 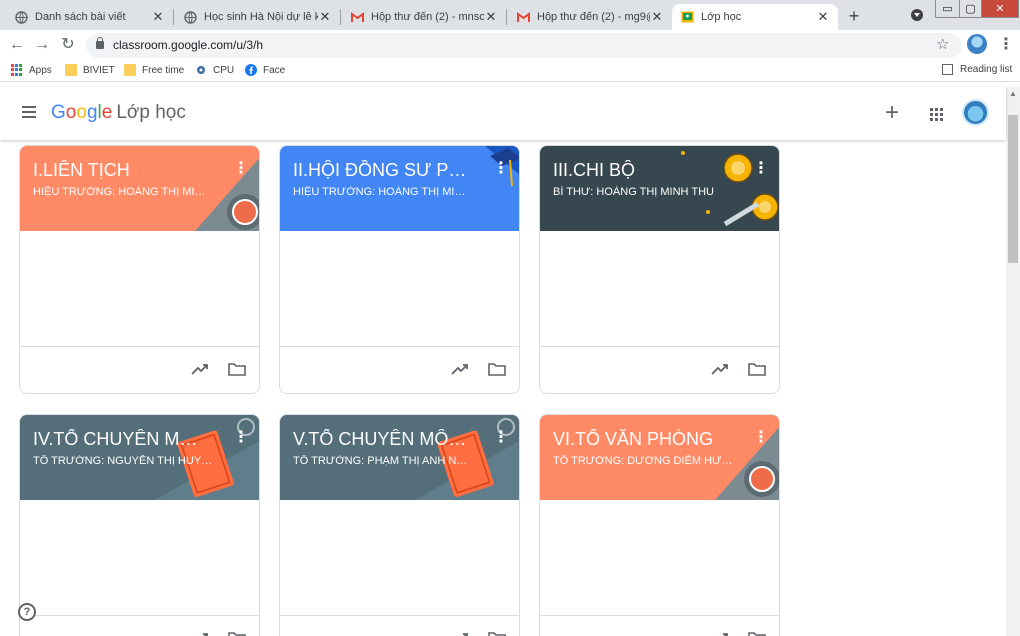 What do you see at coordinates (590, 17) in the screenshot?
I see `tab-gmail-2: Hộp thư đến (2) - mg9@ba ✕` at bounding box center [590, 17].